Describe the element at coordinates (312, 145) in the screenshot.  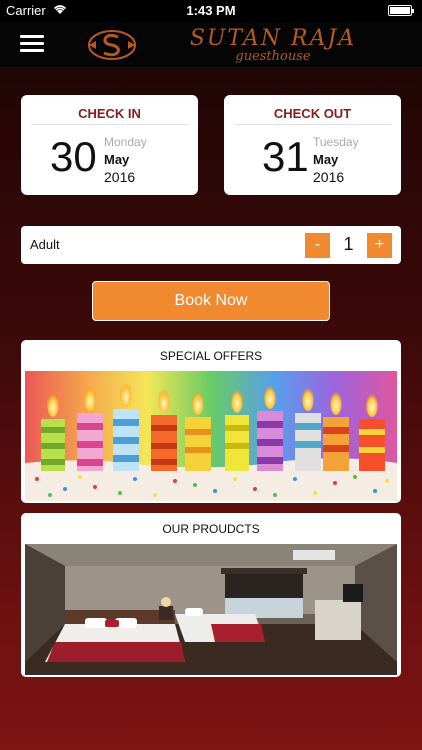
I see `check-out-card: CHECK OUT 31 Tuesday May 2016` at that location.